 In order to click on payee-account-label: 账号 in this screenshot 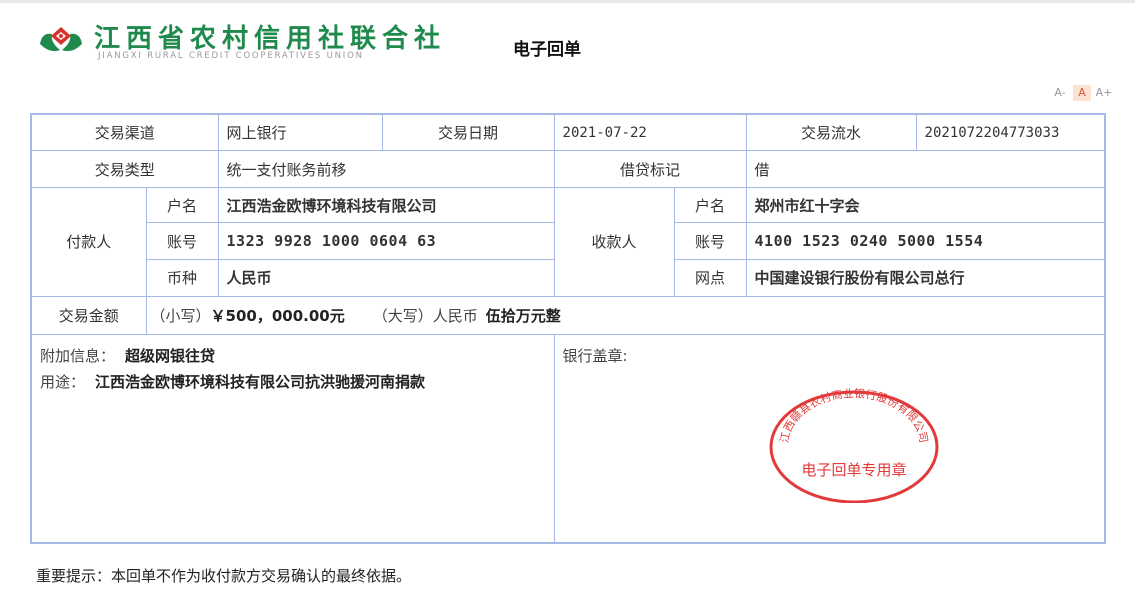, I will do `click(710, 241)`.